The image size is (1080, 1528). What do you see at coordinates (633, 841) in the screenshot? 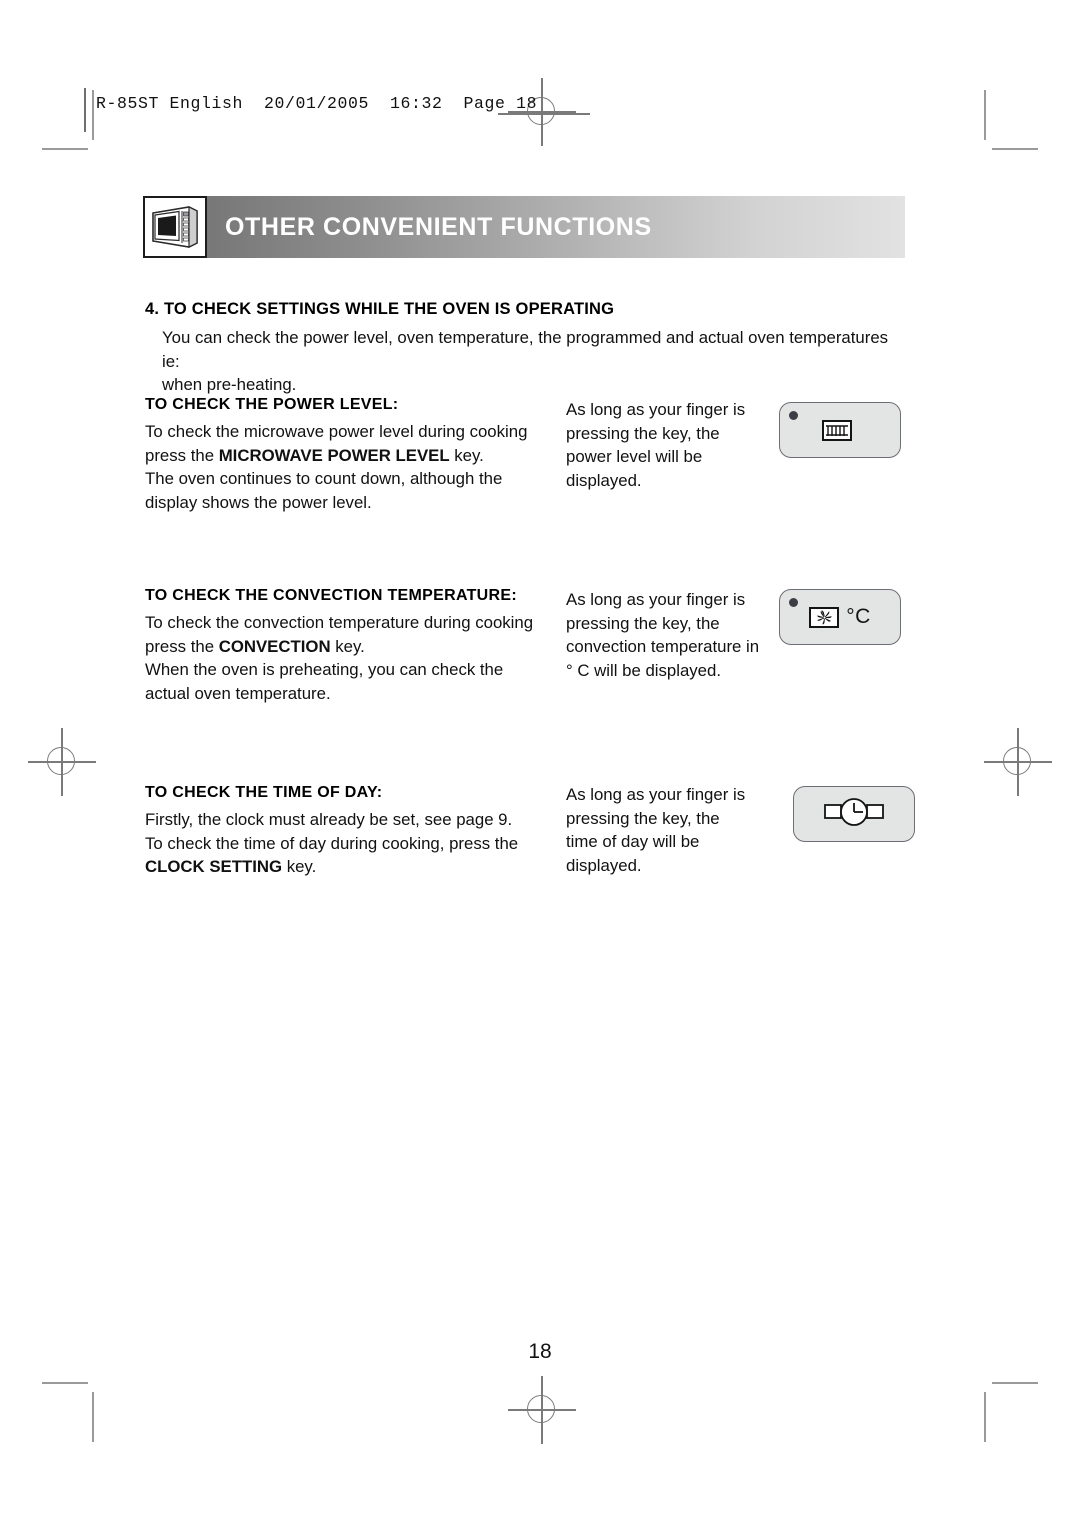
I see `time-of-day-note-line-3: time of day will be` at bounding box center [633, 841].